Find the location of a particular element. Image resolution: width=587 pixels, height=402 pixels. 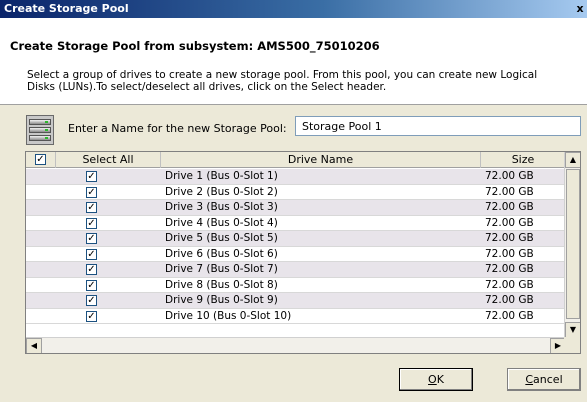

table-row: ✓ Drive 3 (Bus 0-Slot 3) 72.00 GB is located at coordinates (295, 208).